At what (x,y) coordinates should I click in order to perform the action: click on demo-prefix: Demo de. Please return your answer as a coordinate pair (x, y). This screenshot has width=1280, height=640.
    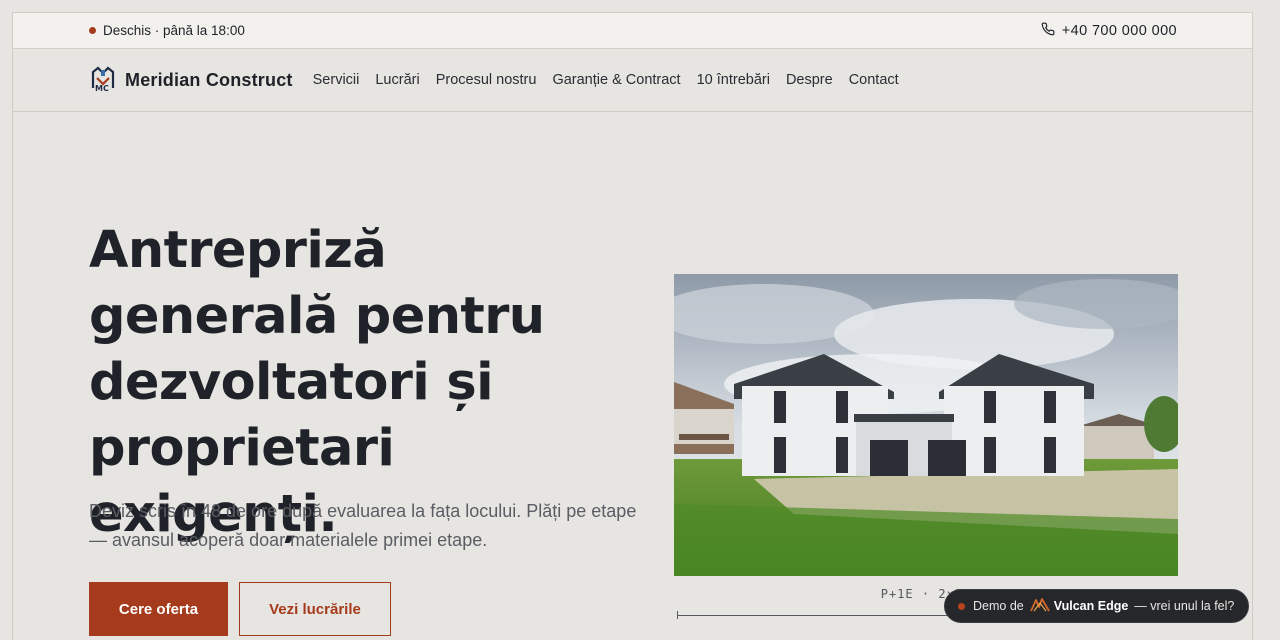
    Looking at the image, I should click on (998, 606).